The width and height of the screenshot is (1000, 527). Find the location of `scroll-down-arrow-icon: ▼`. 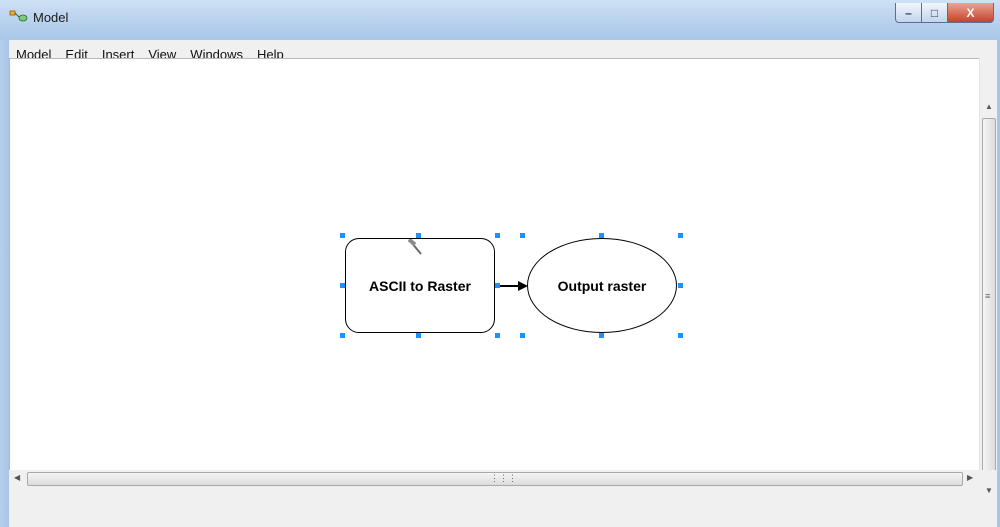

scroll-down-arrow-icon: ▼ is located at coordinates (989, 490).